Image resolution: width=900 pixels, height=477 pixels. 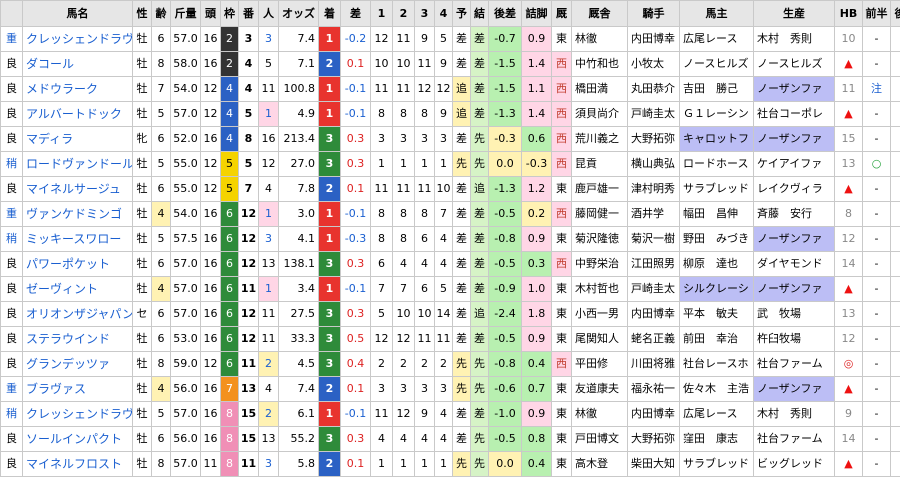 I want to click on closing-cell: 0.9, so click(x=537, y=339).